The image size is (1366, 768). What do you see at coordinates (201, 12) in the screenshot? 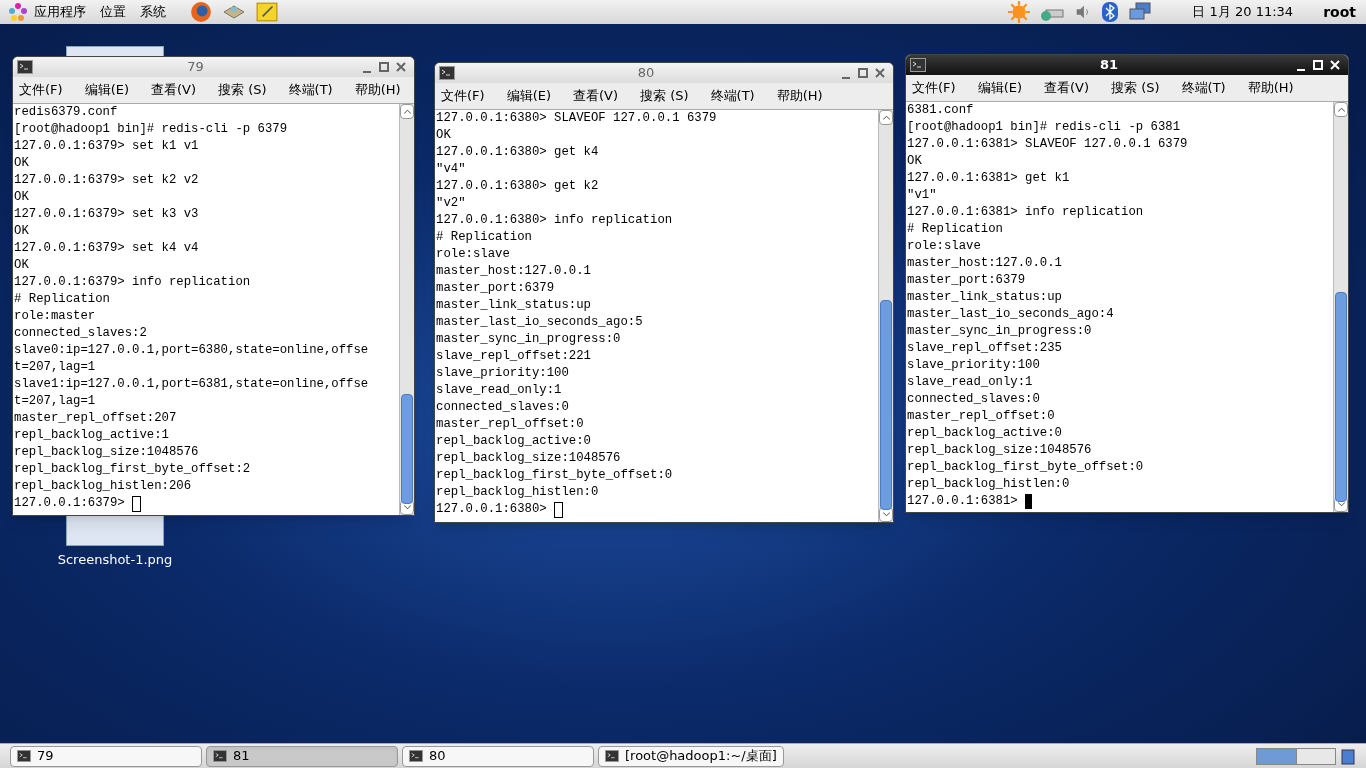
I see `browser-icon` at bounding box center [201, 12].